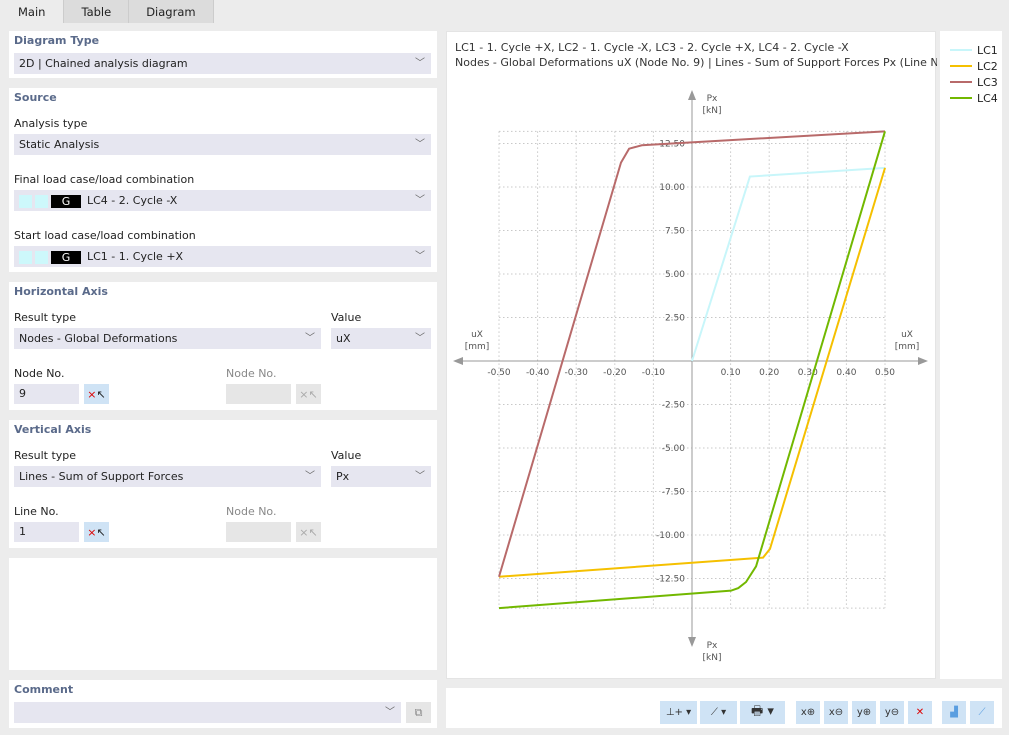 This screenshot has height=735, width=1009. I want to click on analysis-type-dropdown: Static Analysis ﹀, so click(222, 144).